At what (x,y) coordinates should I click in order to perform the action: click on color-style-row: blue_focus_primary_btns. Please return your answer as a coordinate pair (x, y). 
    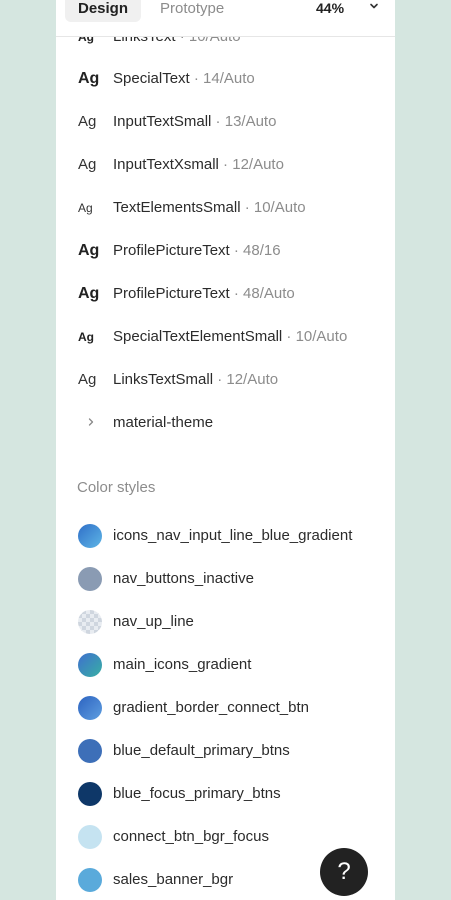
    Looking at the image, I should click on (225, 793).